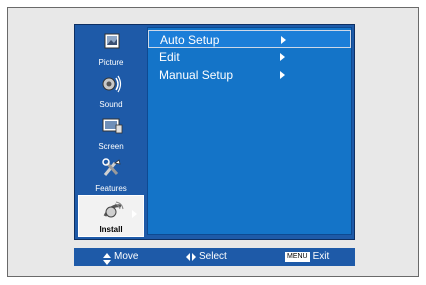 This screenshot has height=285, width=426. I want to click on menu-item-auto-setup: Auto Setup, so click(249, 39).